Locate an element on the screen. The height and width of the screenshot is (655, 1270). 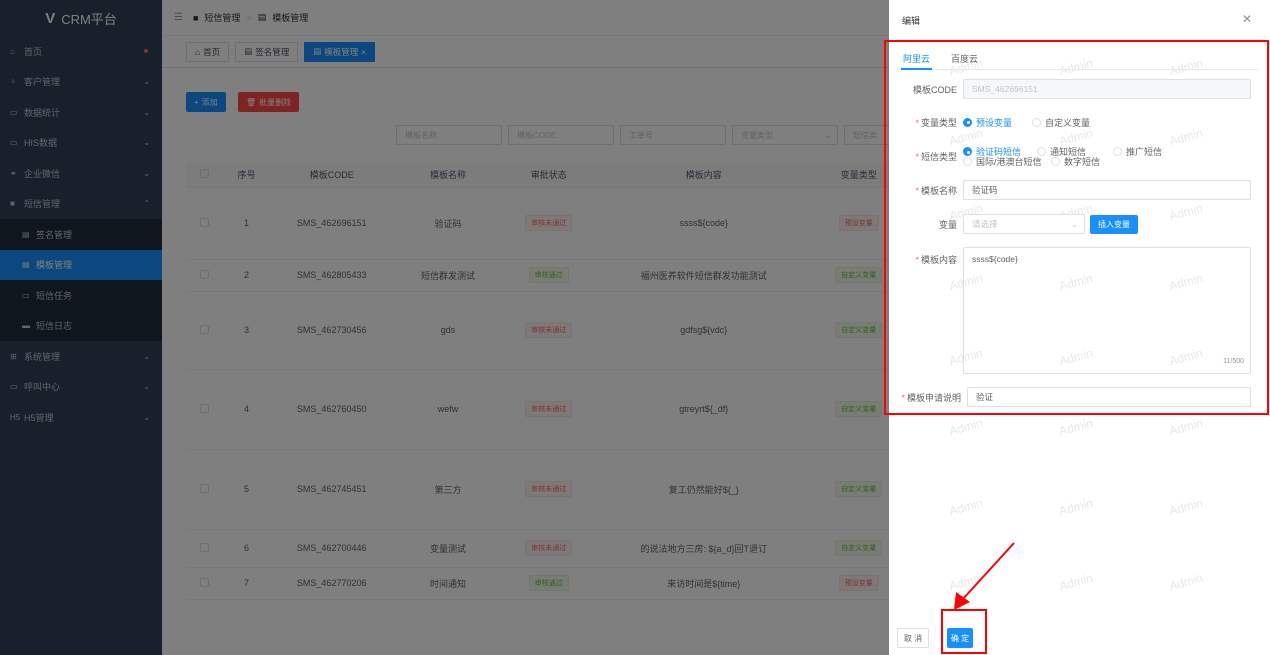
close-icon: ✕ is located at coordinates (1247, 19).